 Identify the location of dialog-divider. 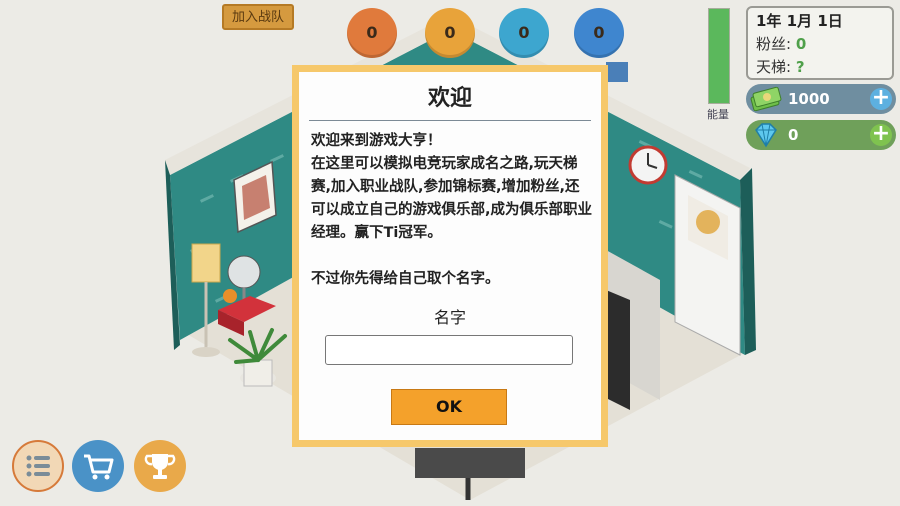
(450, 120).